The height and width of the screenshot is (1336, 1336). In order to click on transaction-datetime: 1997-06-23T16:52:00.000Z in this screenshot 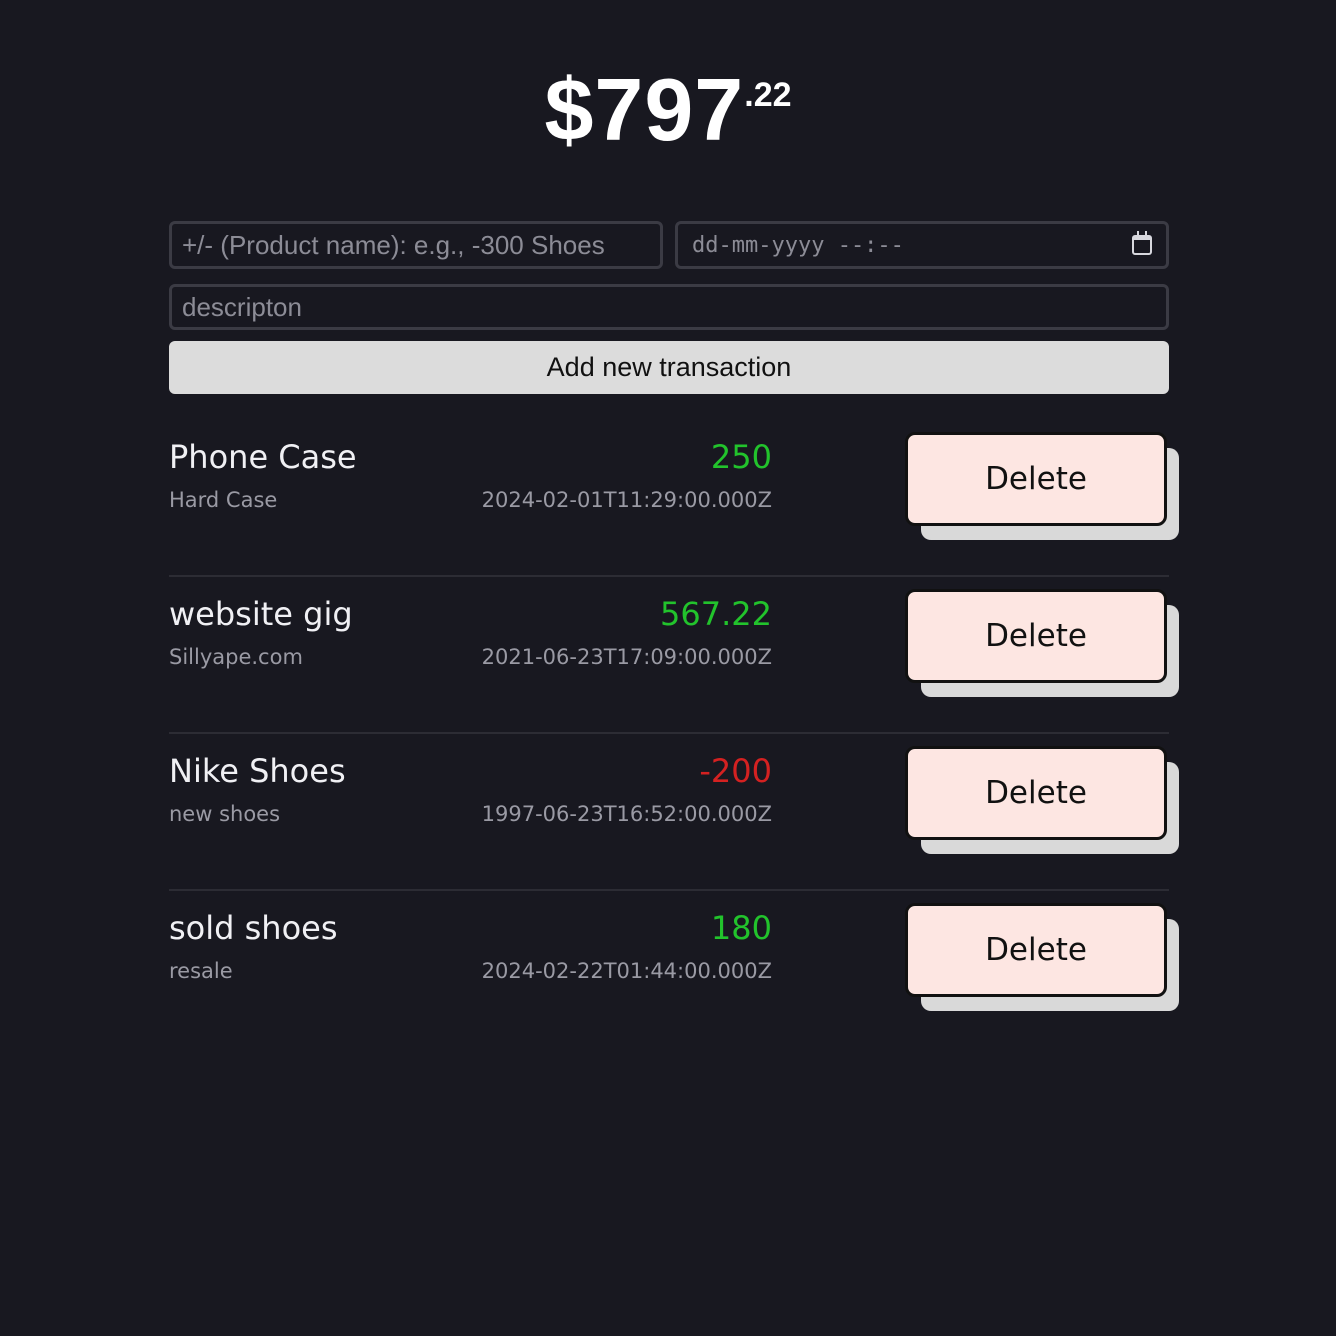, I will do `click(626, 814)`.